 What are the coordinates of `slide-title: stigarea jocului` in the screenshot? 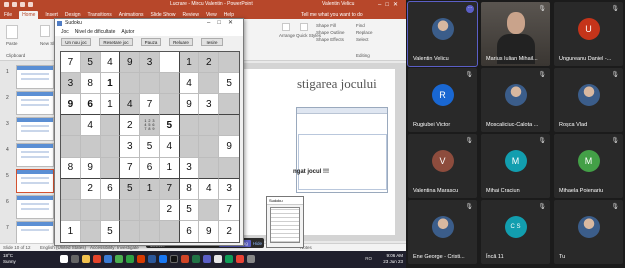 It's located at (337, 84).